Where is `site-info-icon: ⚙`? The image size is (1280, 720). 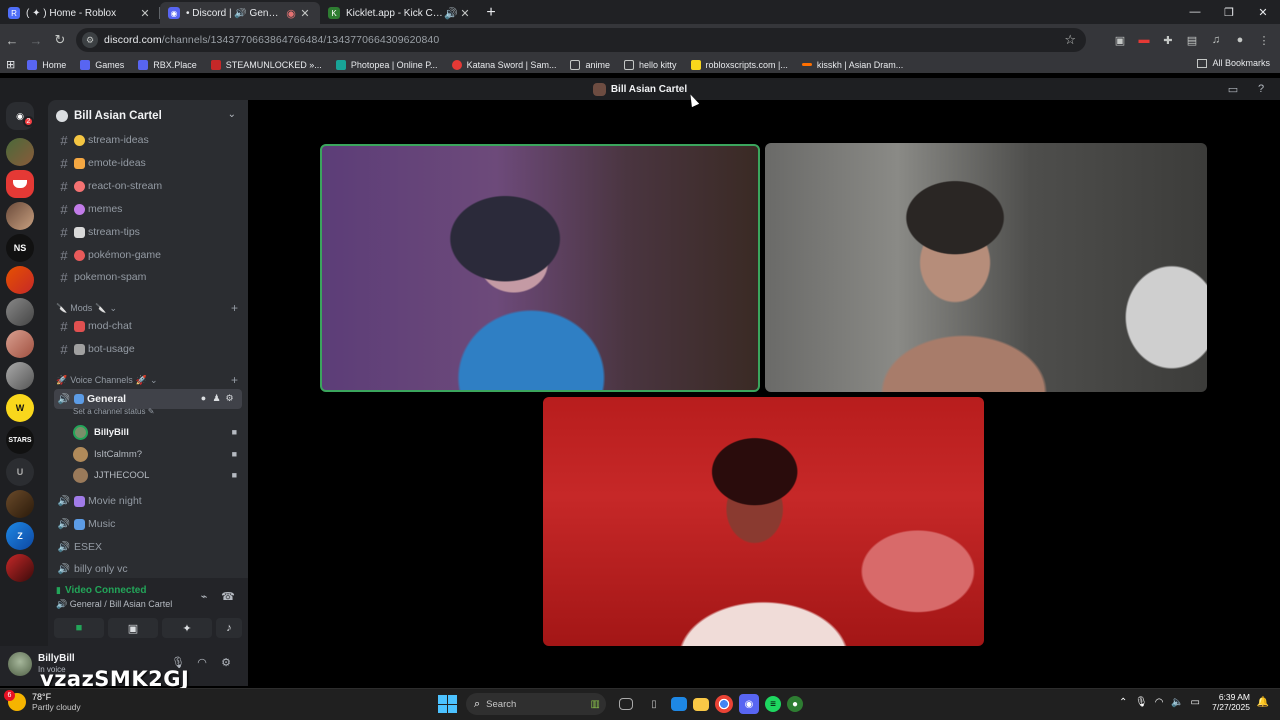
site-info-icon: ⚙ is located at coordinates (90, 40).